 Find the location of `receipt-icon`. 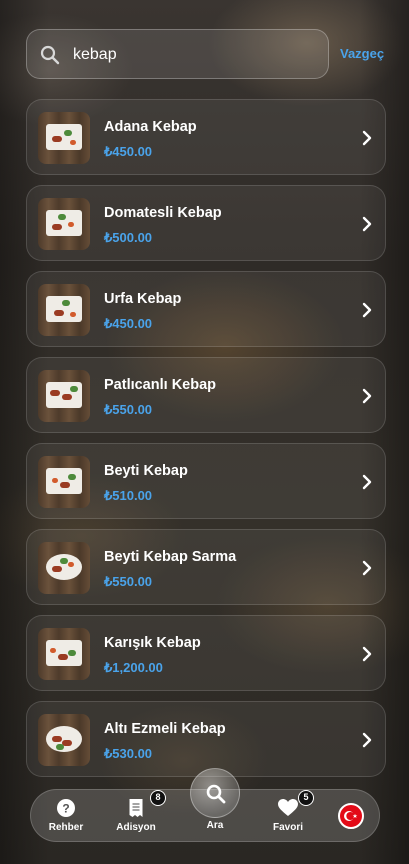

receipt-icon is located at coordinates (136, 808).